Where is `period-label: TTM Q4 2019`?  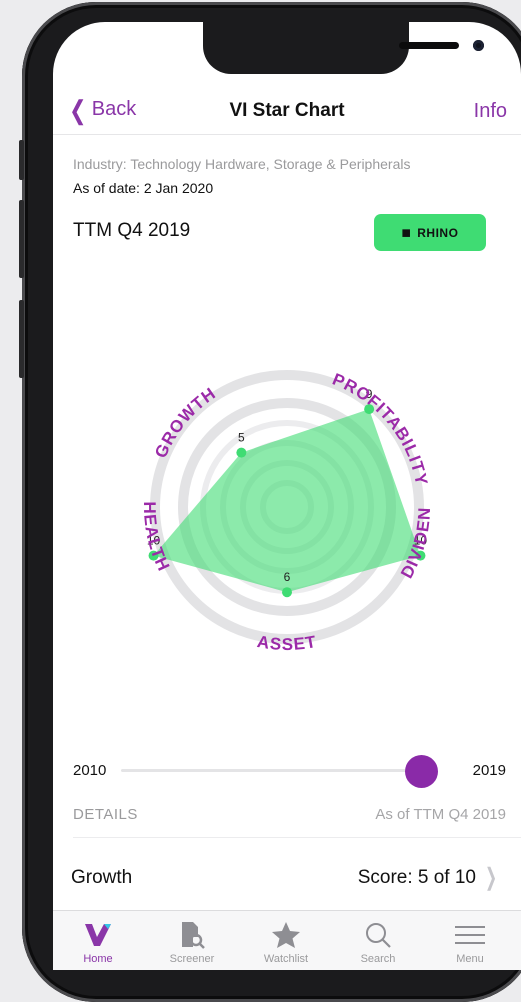
period-label: TTM Q4 2019 is located at coordinates (132, 230).